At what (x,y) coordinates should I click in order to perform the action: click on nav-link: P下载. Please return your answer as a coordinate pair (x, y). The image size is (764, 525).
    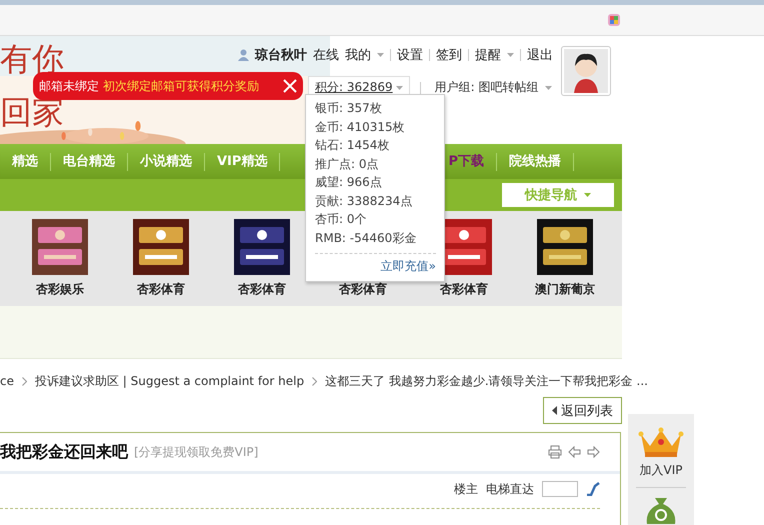
    Looking at the image, I should click on (471, 161).